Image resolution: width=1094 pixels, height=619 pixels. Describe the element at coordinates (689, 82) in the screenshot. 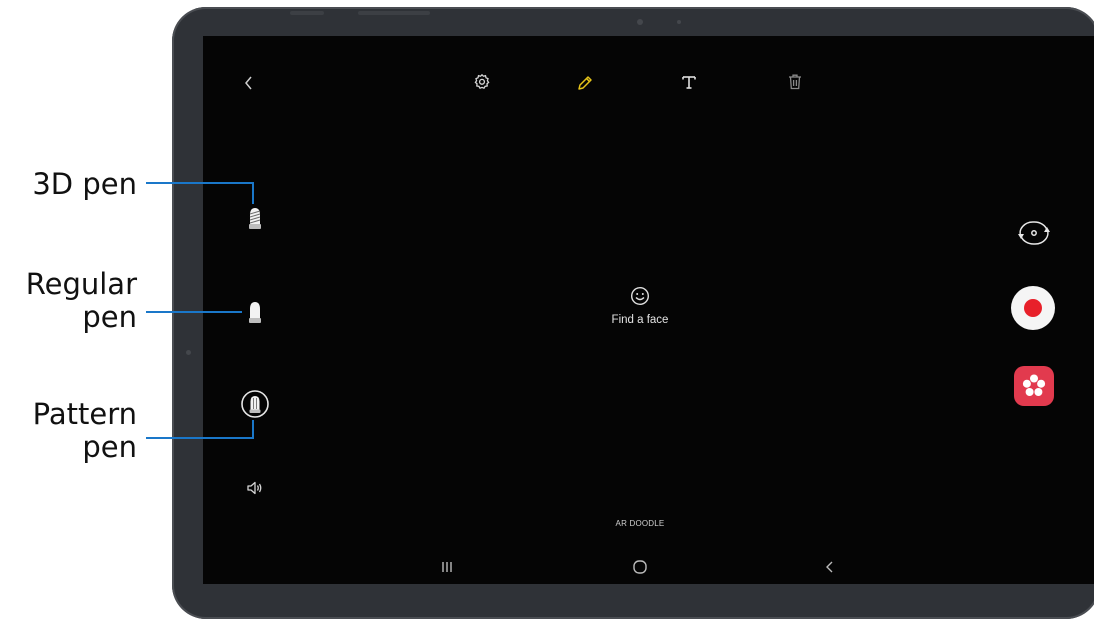

I see `text-icon` at that location.